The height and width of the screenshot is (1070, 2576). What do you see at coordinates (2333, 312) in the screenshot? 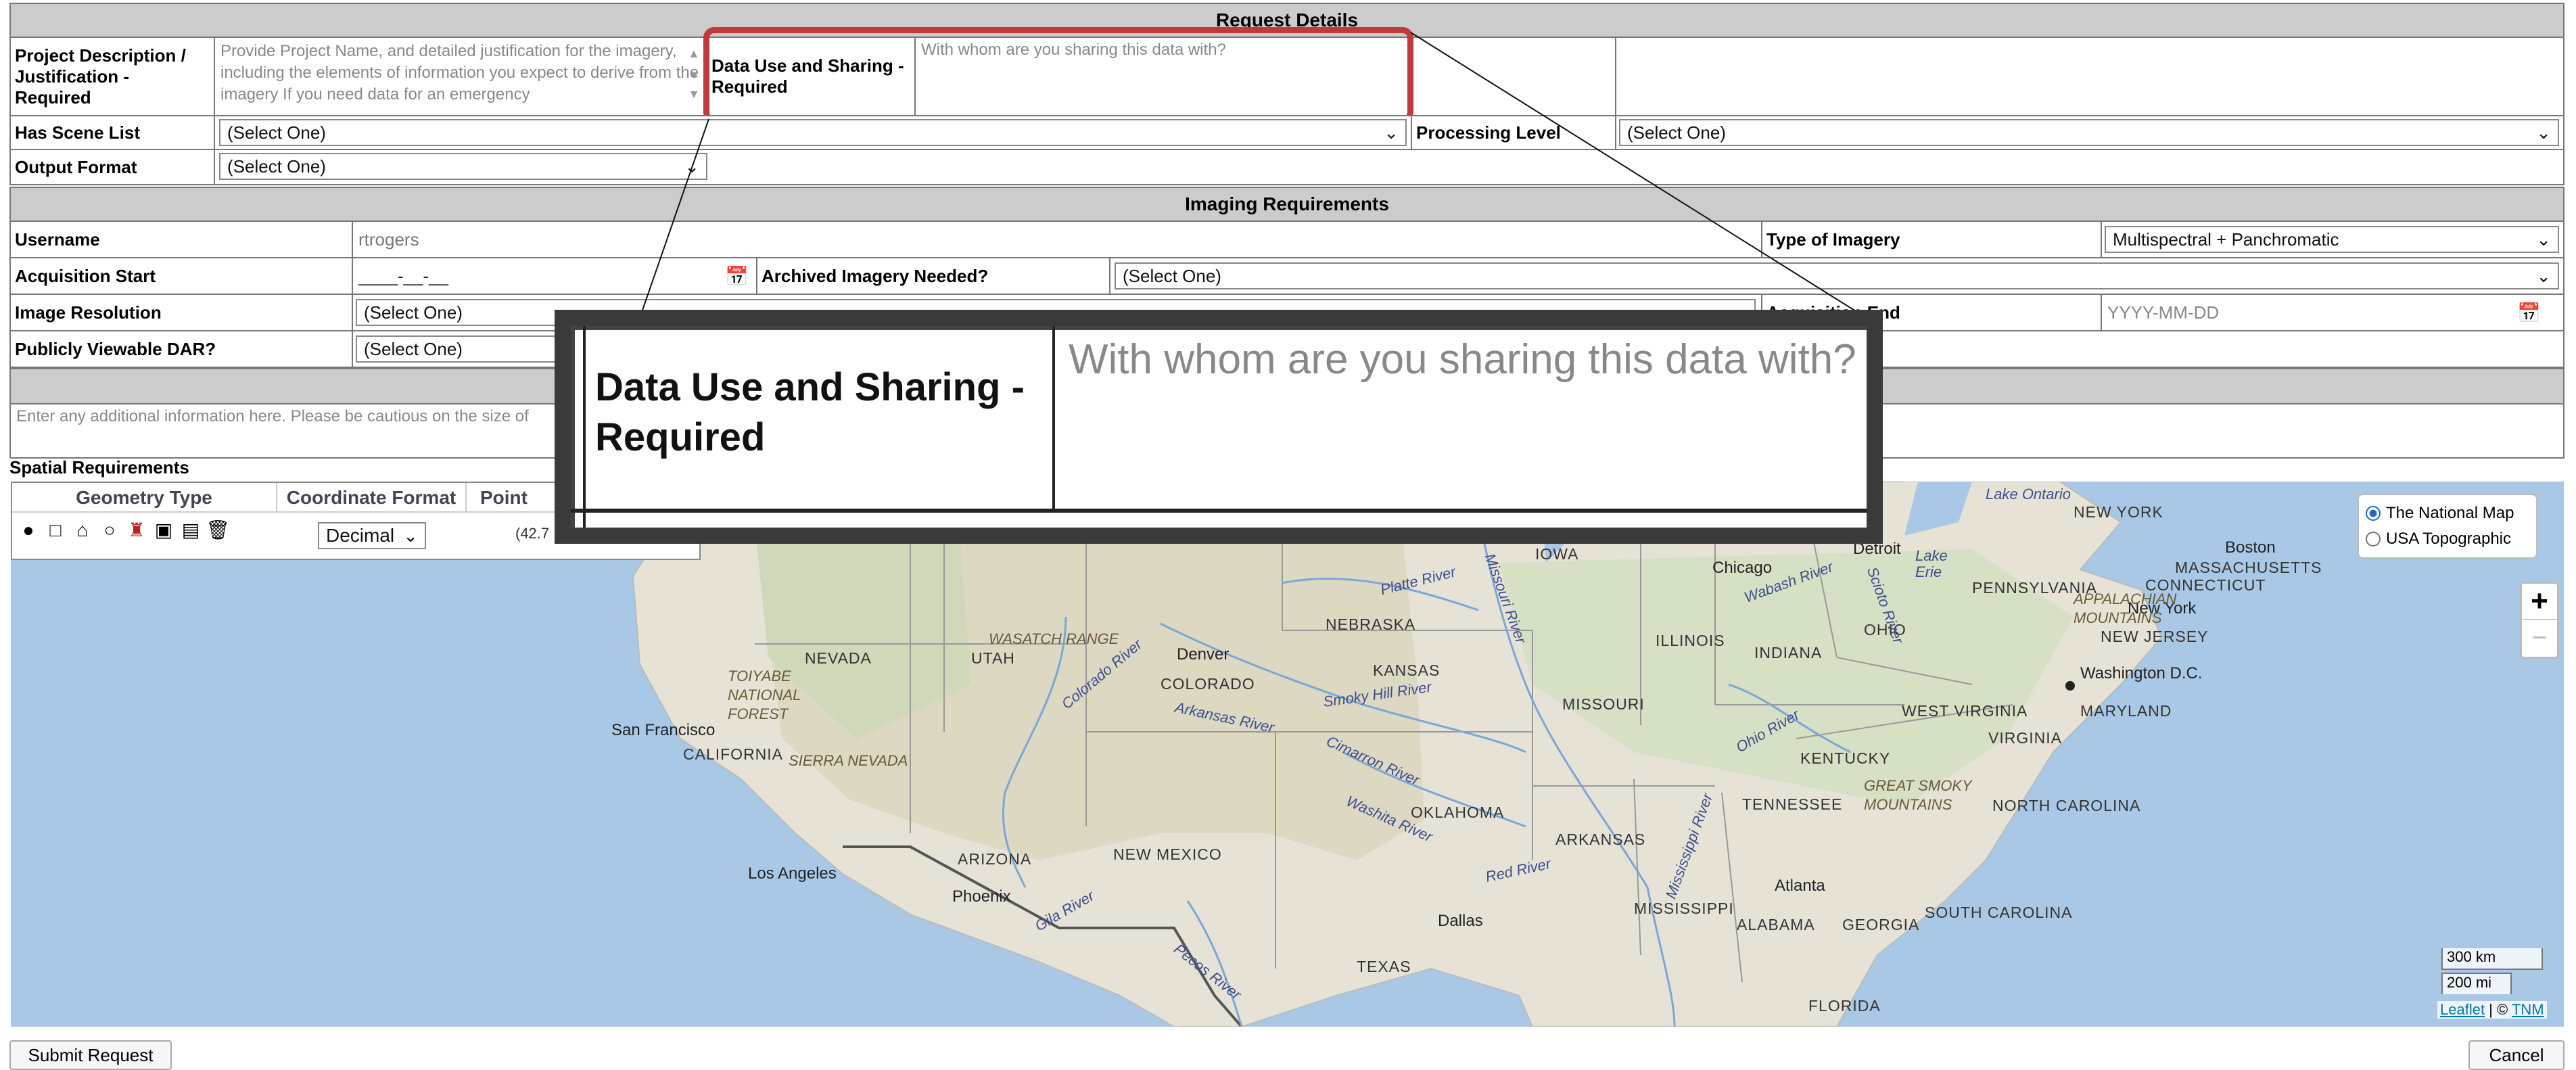
I see `acquisition-end-field: YYYY-MM-DD` at bounding box center [2333, 312].